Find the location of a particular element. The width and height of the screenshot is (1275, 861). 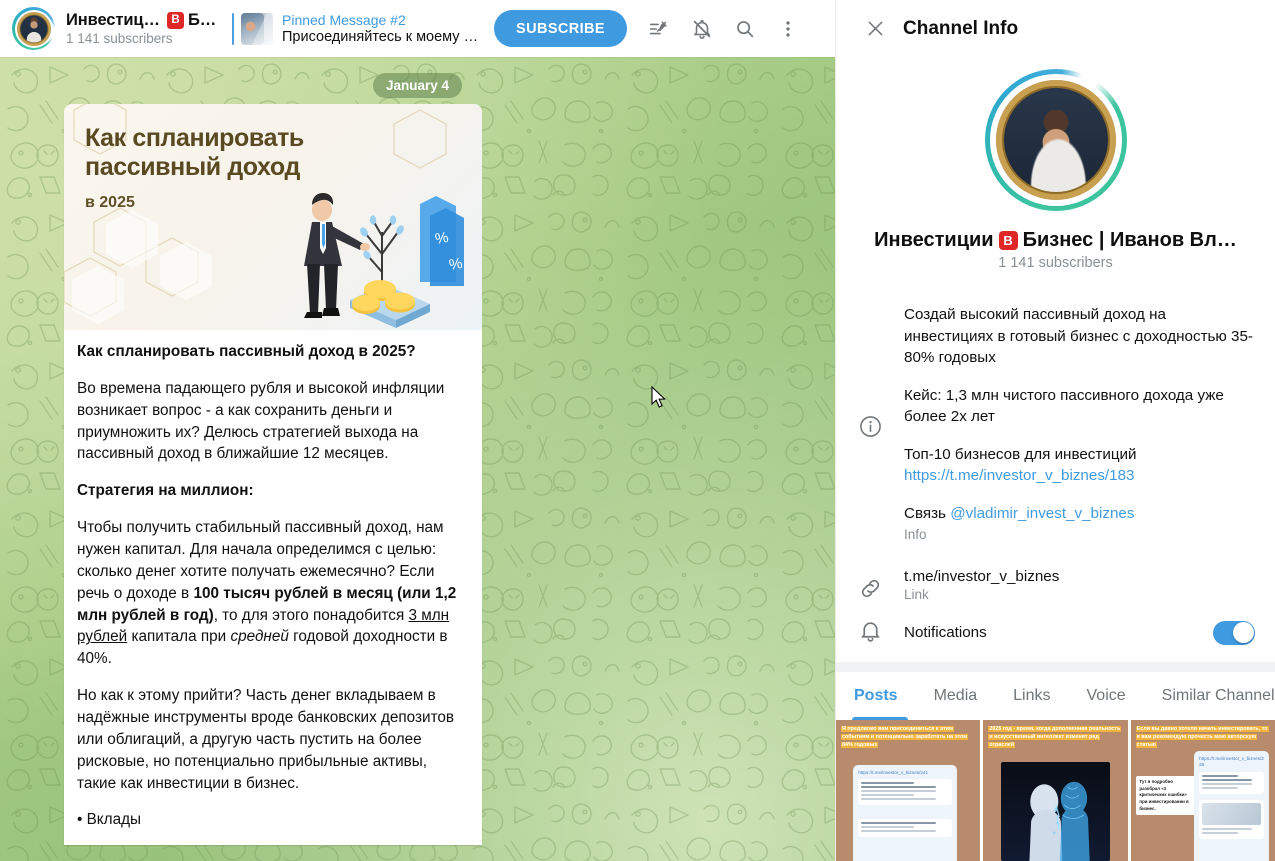

mute-bell-icon is located at coordinates (702, 29).